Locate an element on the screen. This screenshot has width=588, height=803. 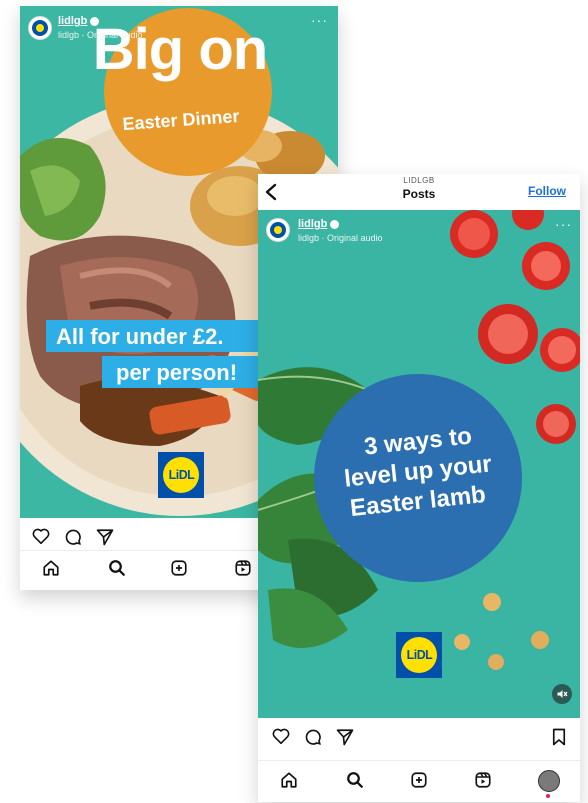
bottom-nav is located at coordinates (419, 781).